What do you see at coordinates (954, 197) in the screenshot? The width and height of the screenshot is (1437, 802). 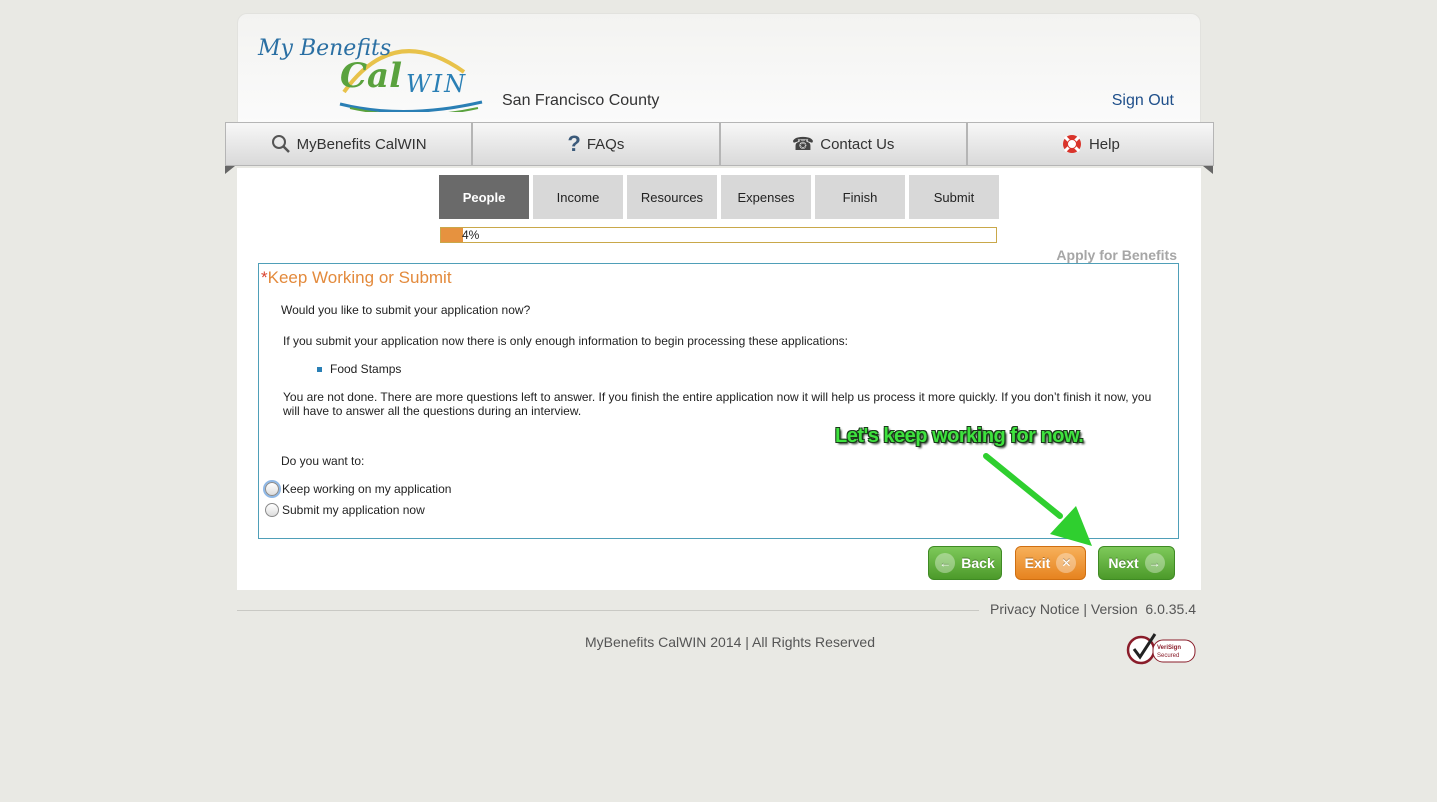 I see `step-tab-submit: Submit` at bounding box center [954, 197].